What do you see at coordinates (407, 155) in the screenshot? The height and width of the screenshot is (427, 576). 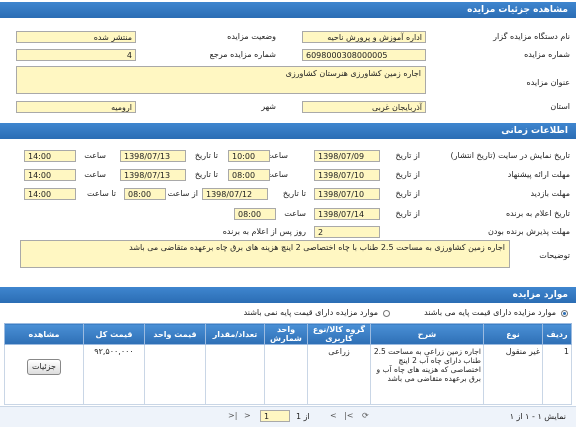 I see `publish-from-label: از تاریخ` at bounding box center [407, 155].